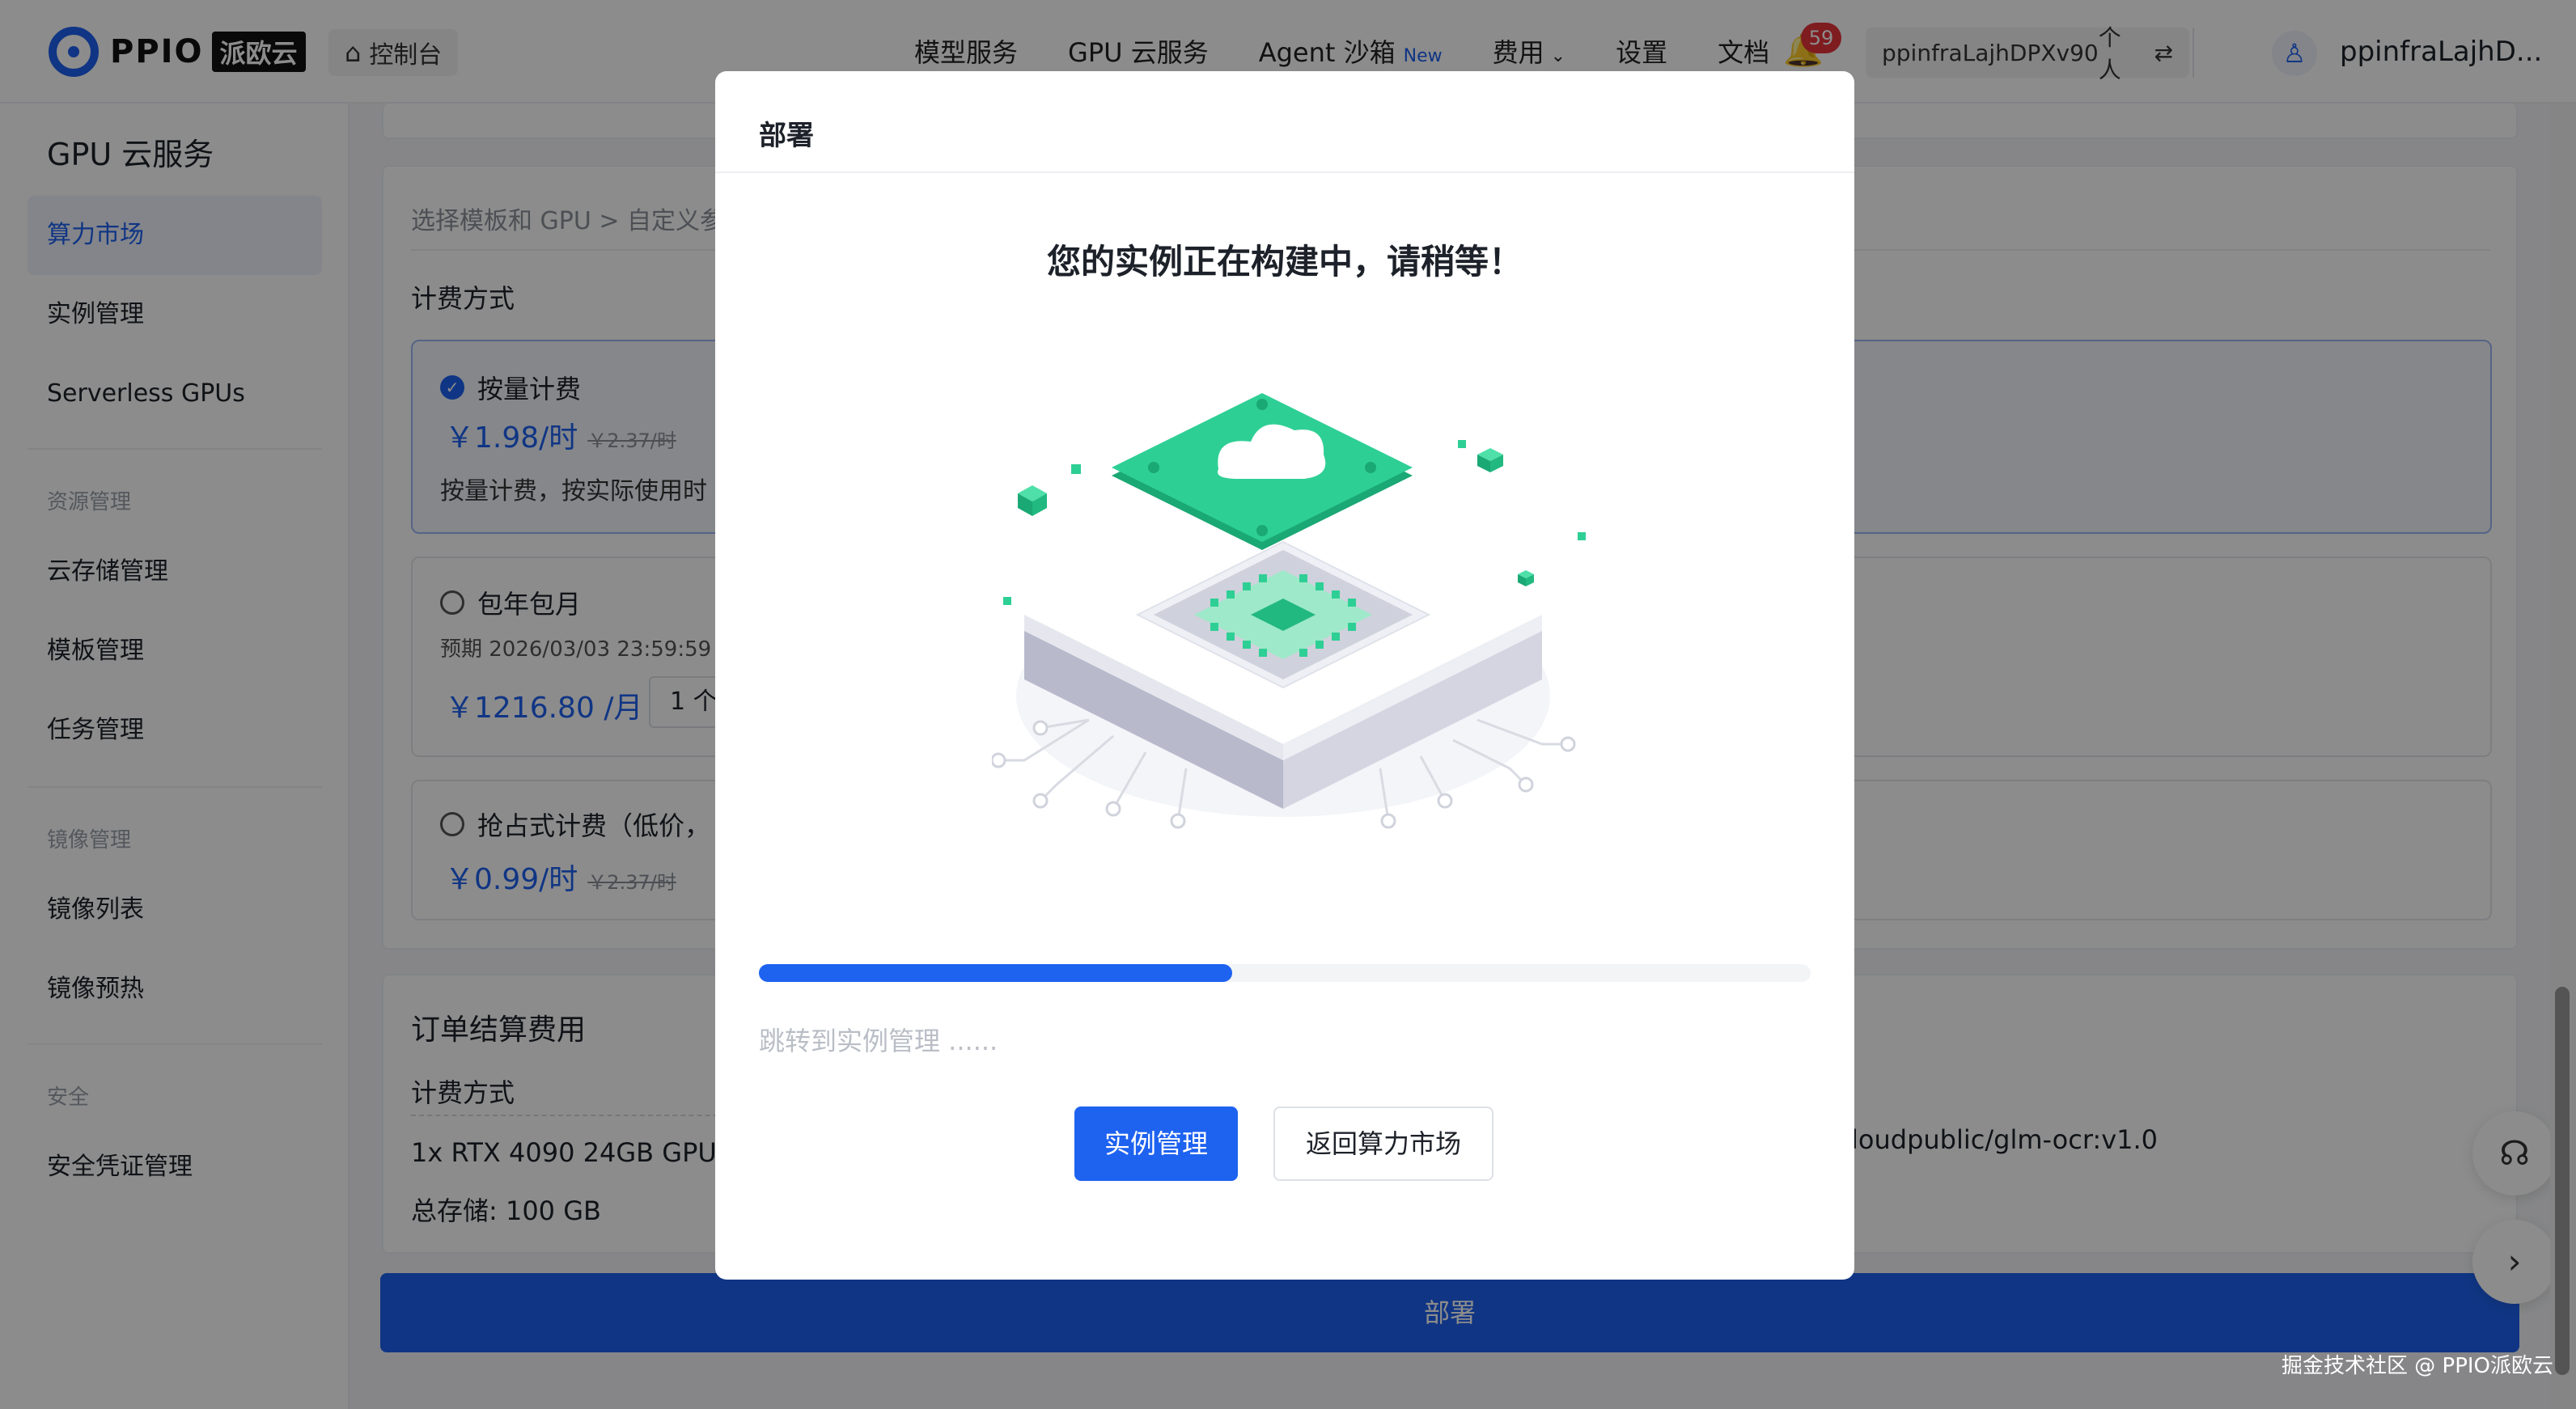  What do you see at coordinates (2418, 1366) in the screenshot?
I see `watermark: 掘金技术社区 @ PPIO派欧云` at bounding box center [2418, 1366].